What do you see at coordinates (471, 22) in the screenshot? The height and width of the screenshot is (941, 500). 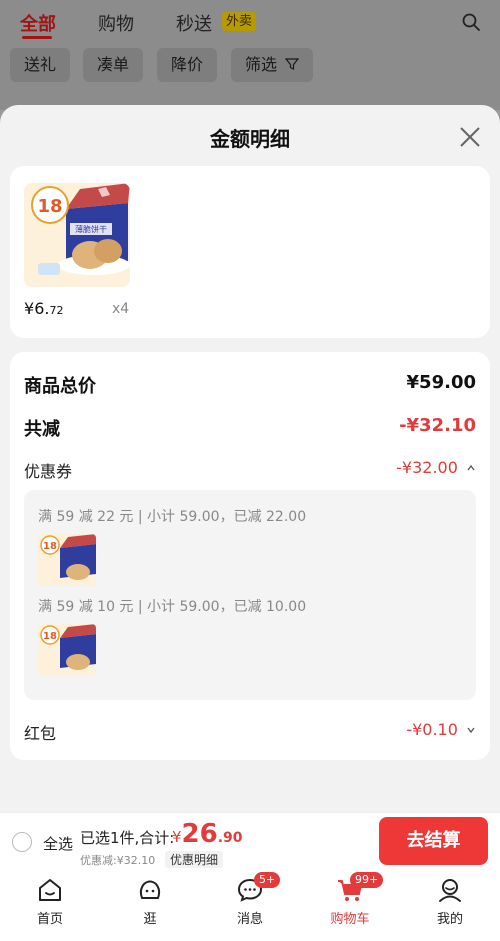 I see `search-icon` at bounding box center [471, 22].